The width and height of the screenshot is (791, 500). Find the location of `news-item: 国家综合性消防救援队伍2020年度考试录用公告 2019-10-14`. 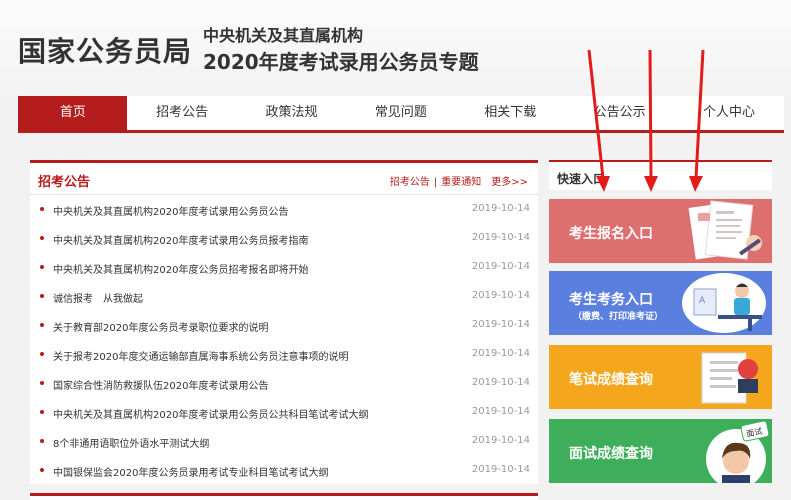

news-item: 国家综合性消防救援队伍2020年度考试录用公告 2019-10-14 is located at coordinates (284, 384).